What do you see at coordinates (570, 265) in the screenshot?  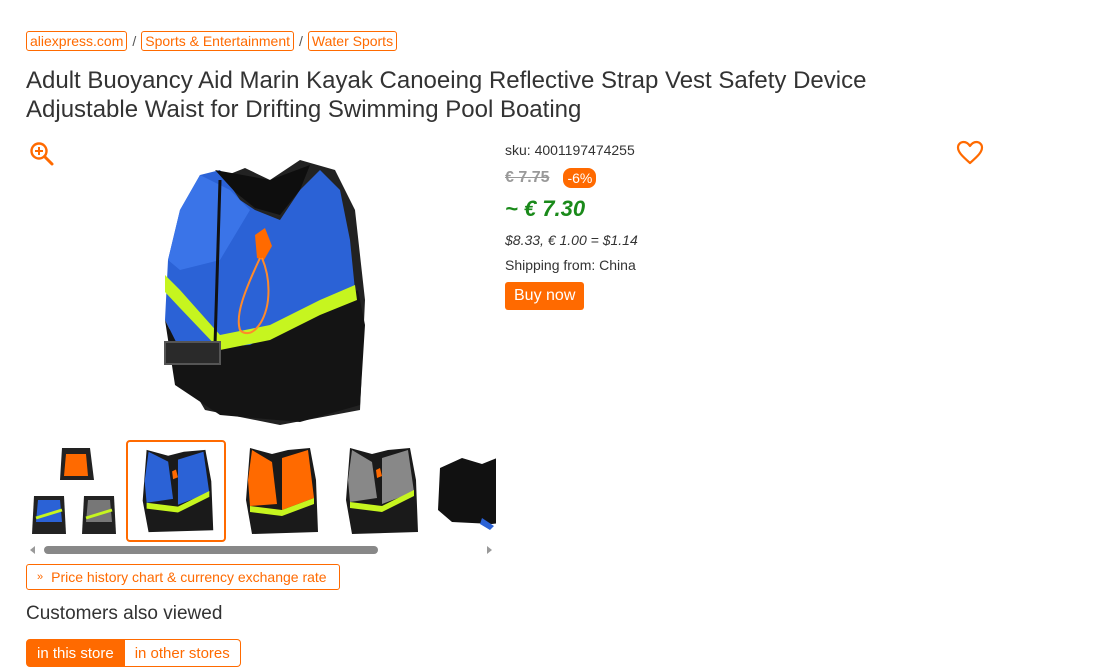 I see `shipping-info: Shipping from: China` at bounding box center [570, 265].